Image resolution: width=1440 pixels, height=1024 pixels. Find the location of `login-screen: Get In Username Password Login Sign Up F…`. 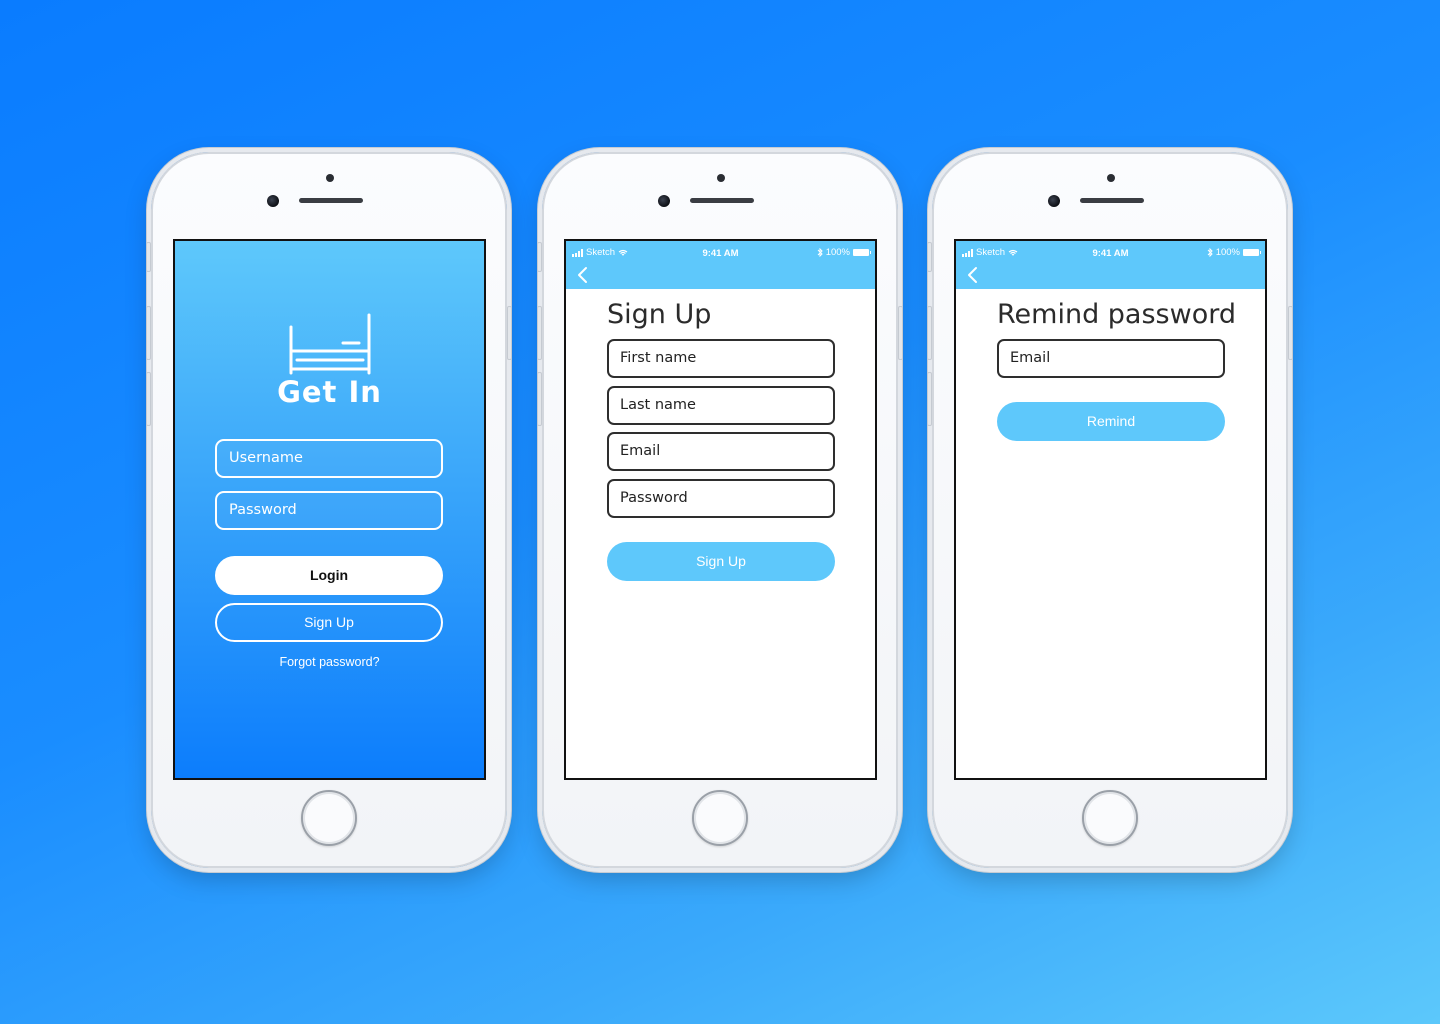

login-screen: Get In Username Password Login Sign Up F… is located at coordinates (329, 509).